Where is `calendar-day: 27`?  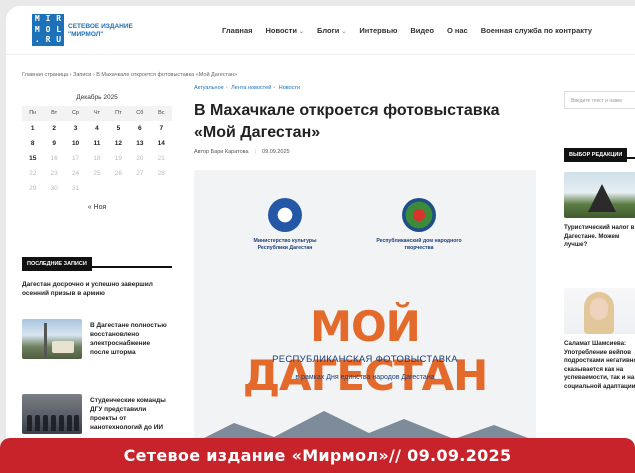
calendar-day: 27 is located at coordinates (140, 173).